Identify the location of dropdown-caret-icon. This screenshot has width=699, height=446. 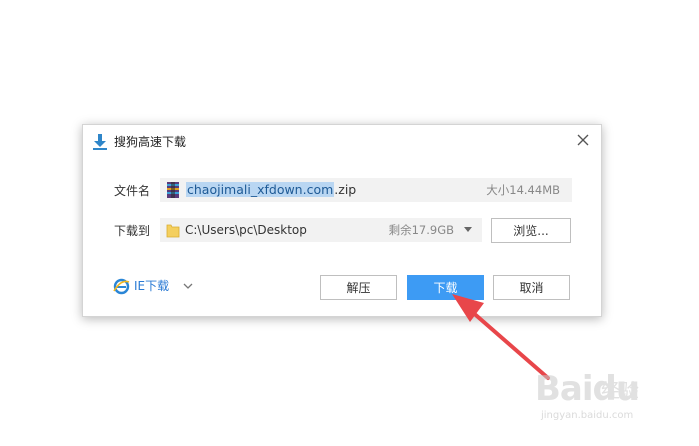
(468, 229).